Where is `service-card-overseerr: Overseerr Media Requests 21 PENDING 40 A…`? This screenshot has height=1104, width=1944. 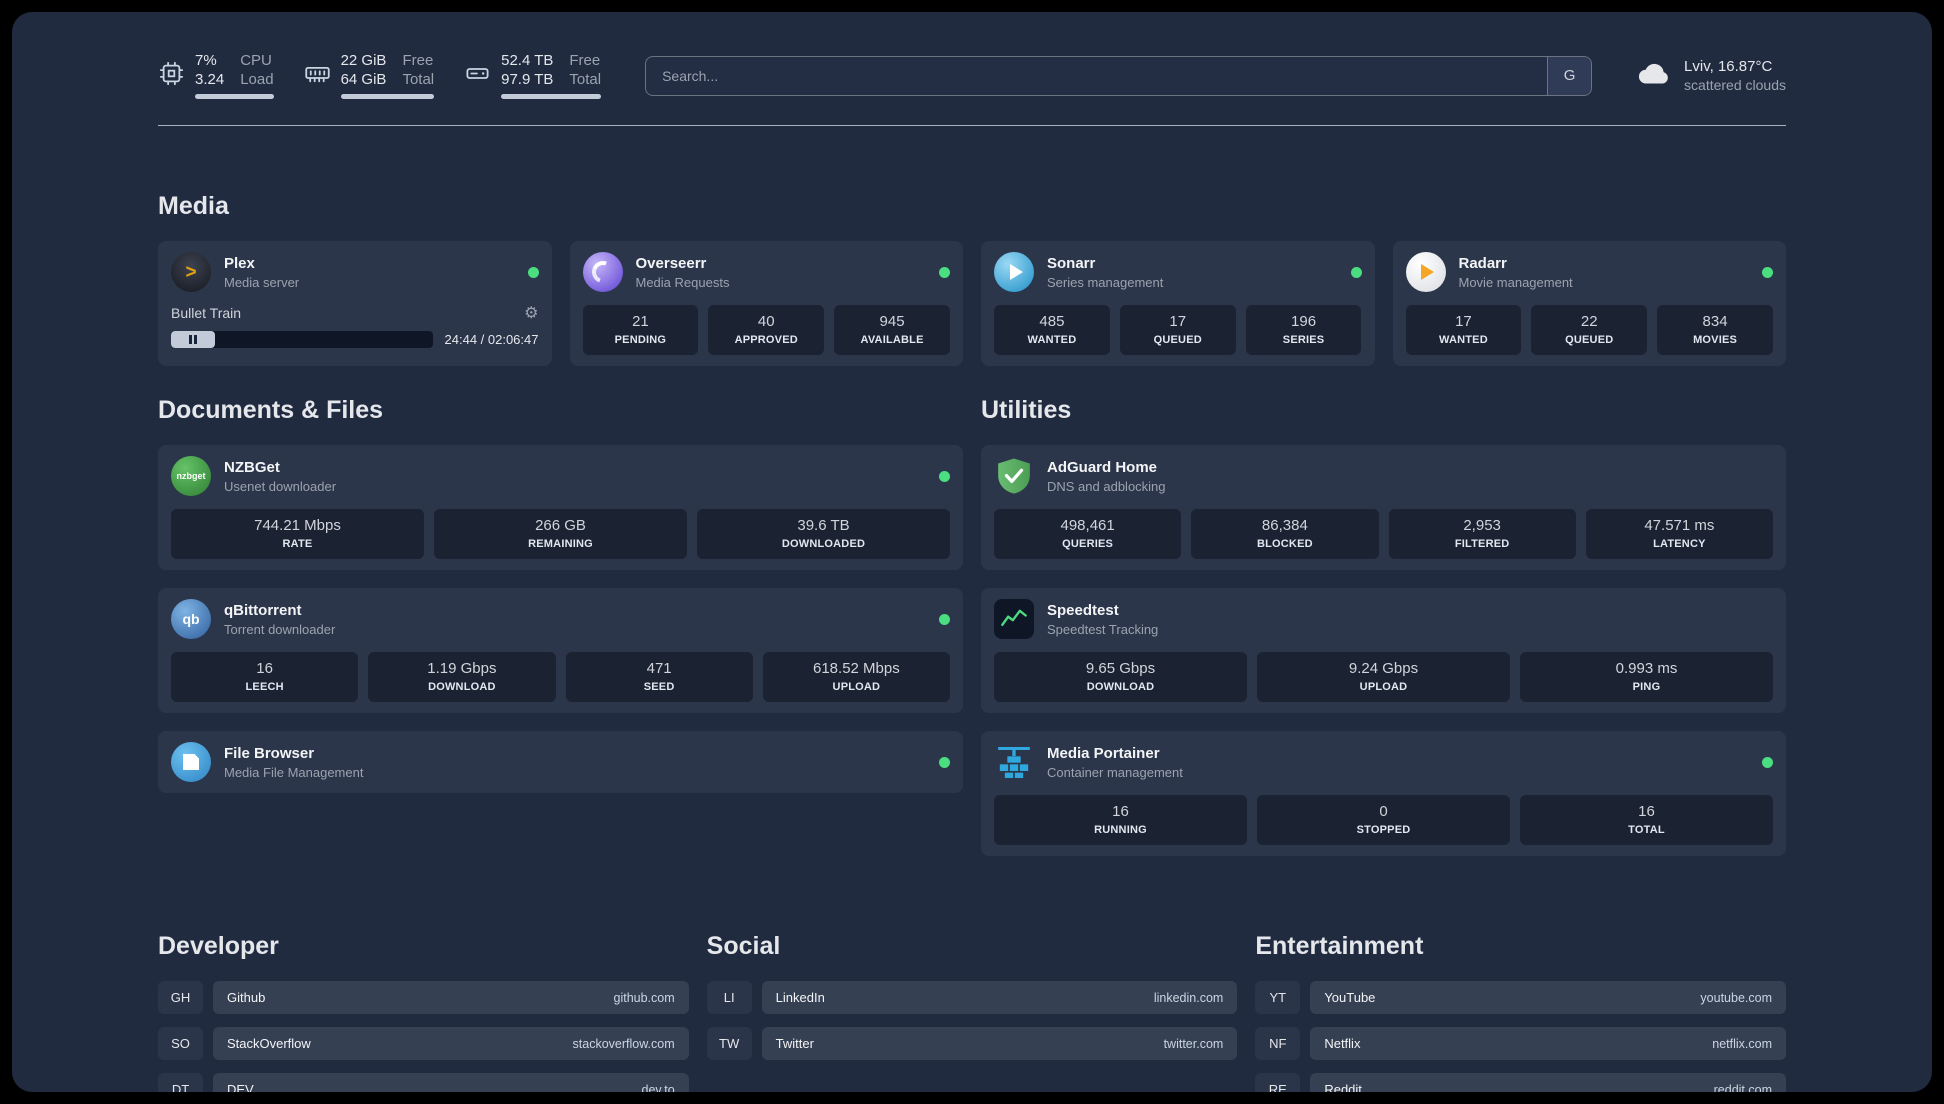 service-card-overseerr: Overseerr Media Requests 21 PENDING 40 A… is located at coordinates (766, 303).